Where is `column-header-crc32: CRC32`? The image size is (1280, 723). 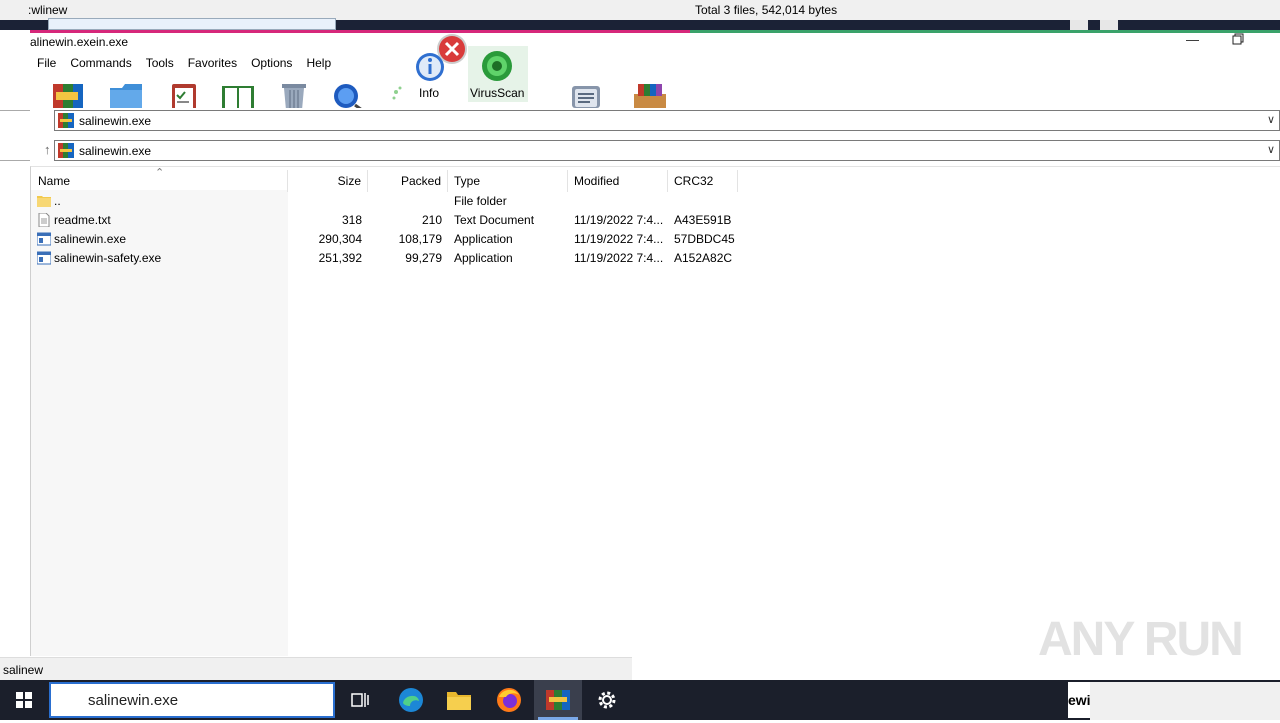 column-header-crc32: CRC32 is located at coordinates (703, 181).